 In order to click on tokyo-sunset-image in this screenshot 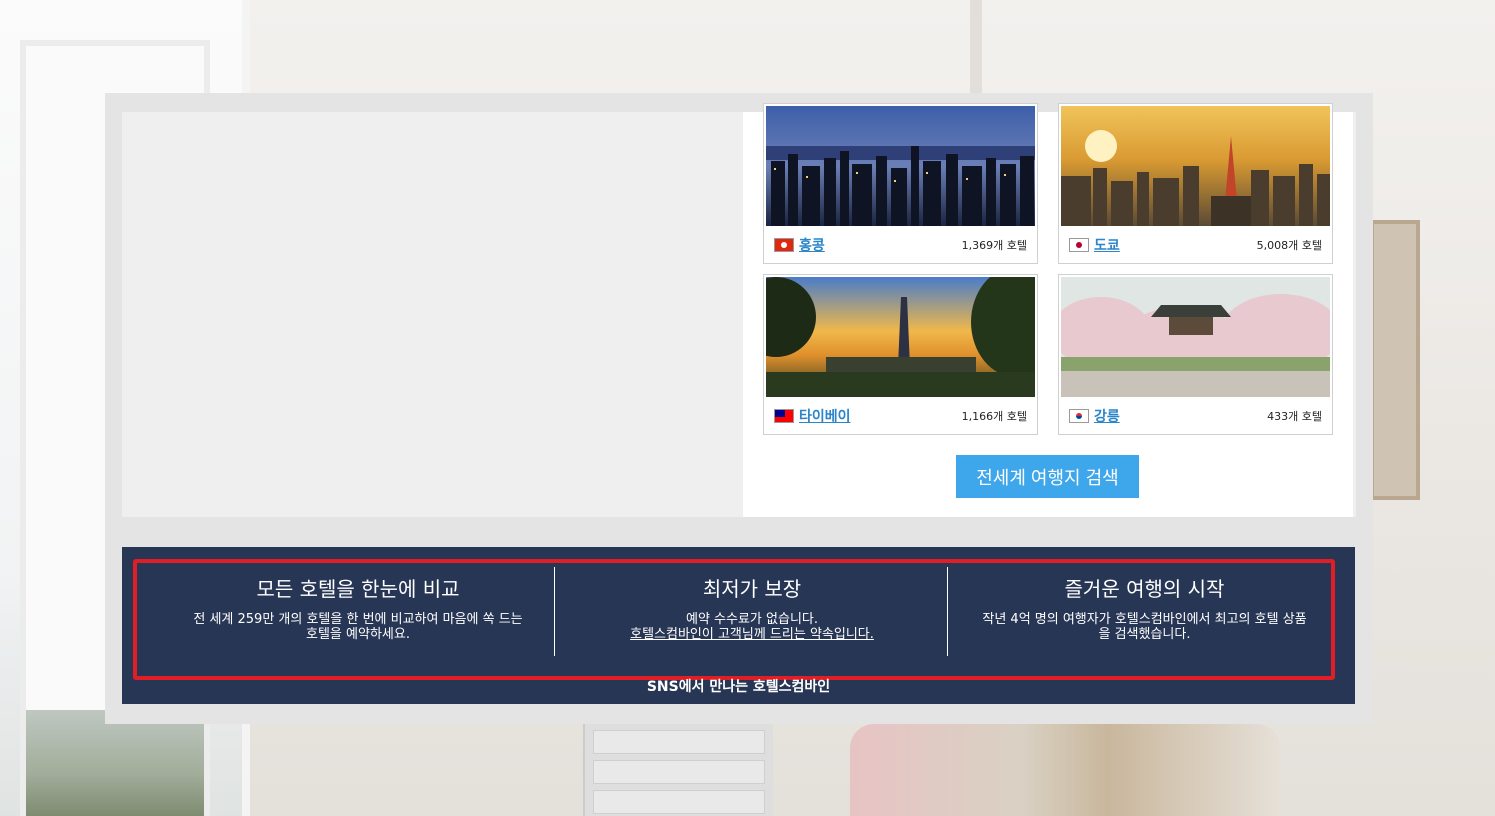, I will do `click(1195, 166)`.